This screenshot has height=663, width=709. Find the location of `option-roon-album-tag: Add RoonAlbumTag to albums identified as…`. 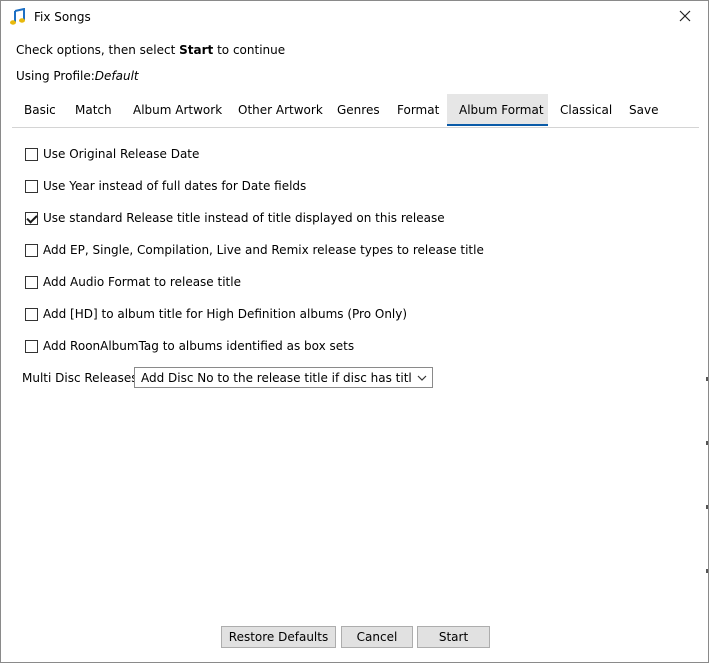

option-roon-album-tag: Add RoonAlbumTag to albums identified as… is located at coordinates (189, 346).